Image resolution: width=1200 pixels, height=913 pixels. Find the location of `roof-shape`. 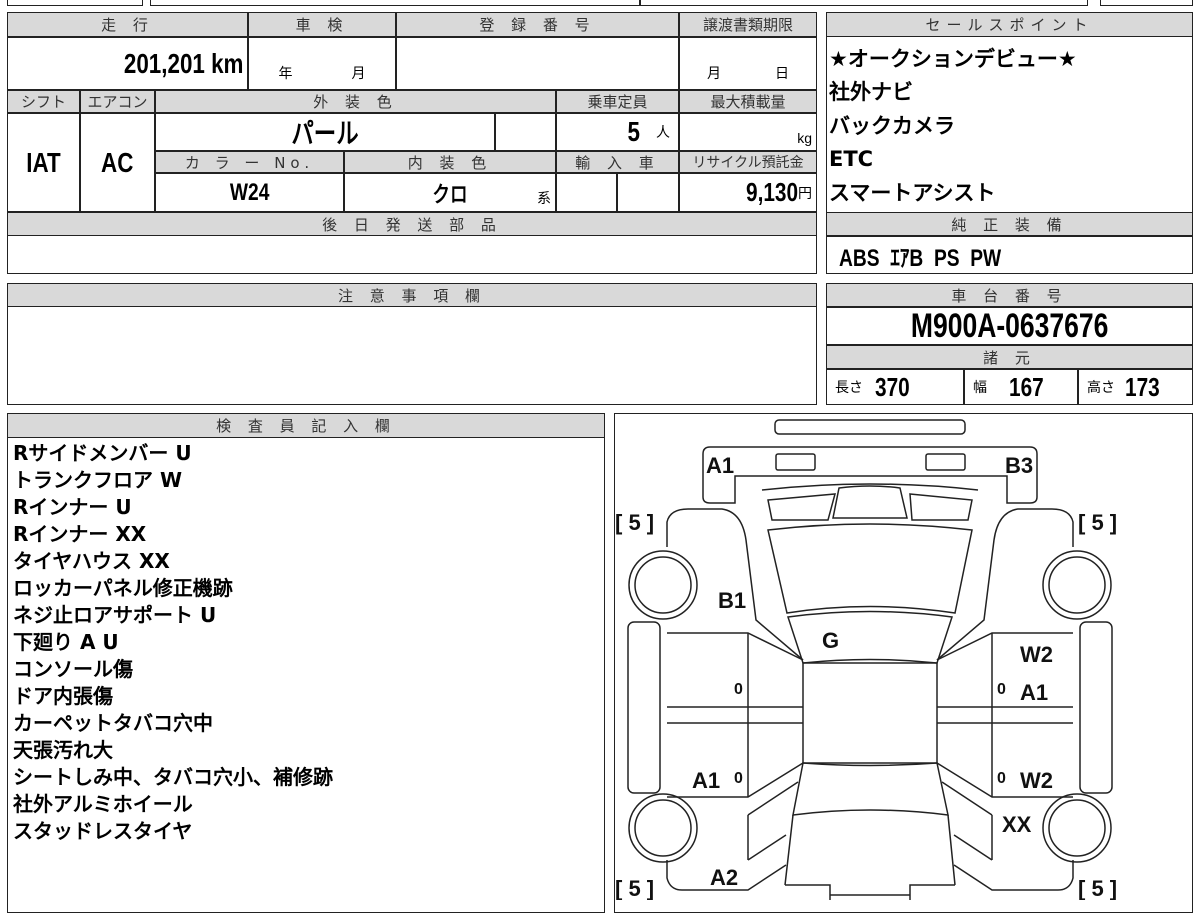

roof-shape is located at coordinates (870, 713).